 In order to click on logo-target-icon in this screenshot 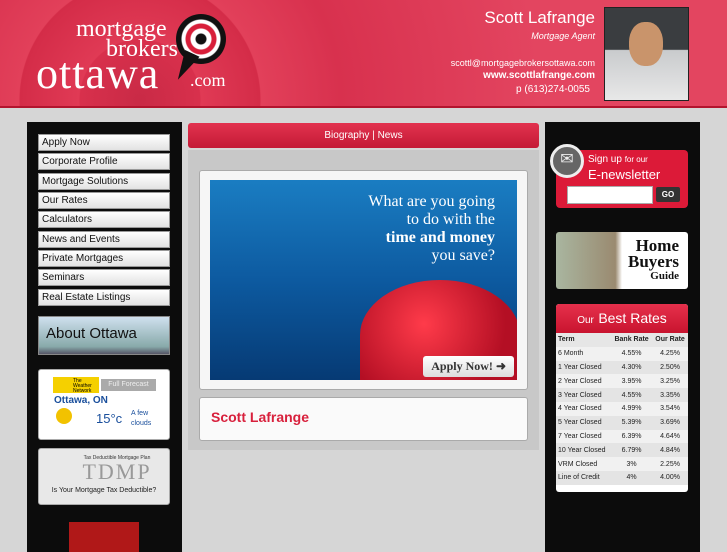, I will do `click(201, 39)`.